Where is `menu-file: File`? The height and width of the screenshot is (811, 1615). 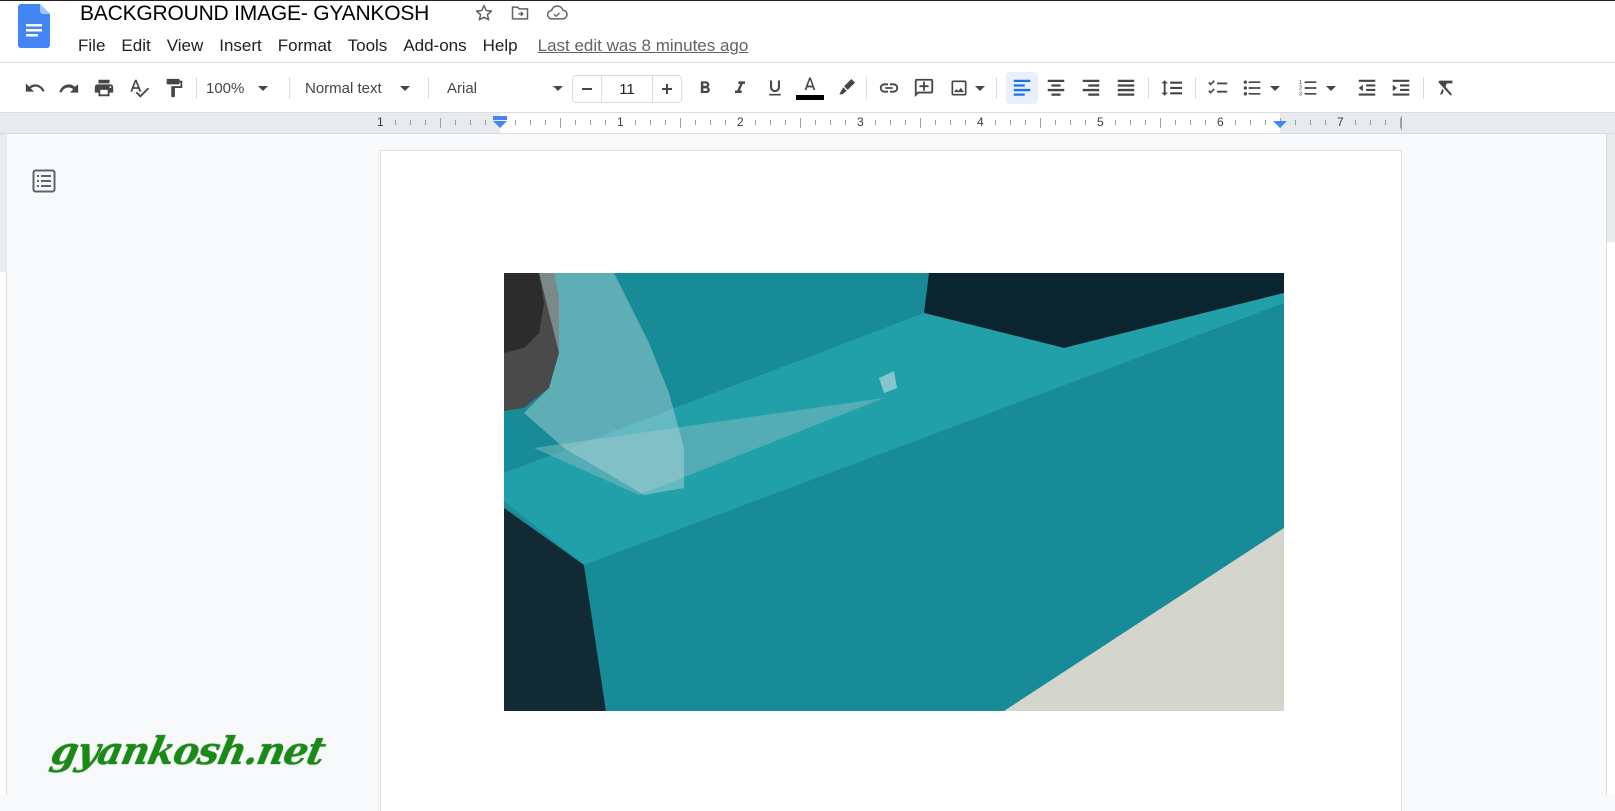 menu-file: File is located at coordinates (91, 46).